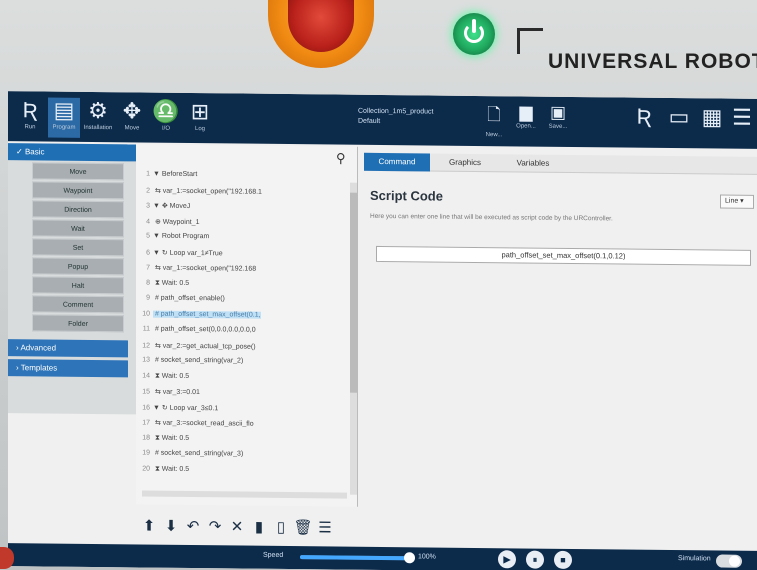 Image resolution: width=757 pixels, height=570 pixels. Describe the element at coordinates (148, 298) in the screenshot. I see `line-number: 9` at that location.